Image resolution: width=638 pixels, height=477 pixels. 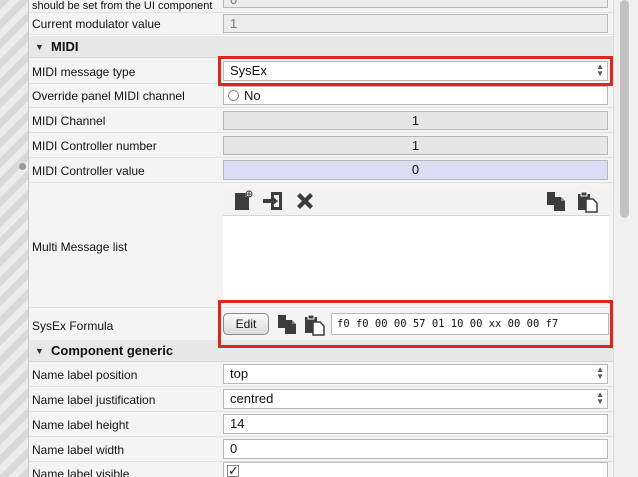 What do you see at coordinates (65, 46) in the screenshot?
I see `section-title: MIDI` at bounding box center [65, 46].